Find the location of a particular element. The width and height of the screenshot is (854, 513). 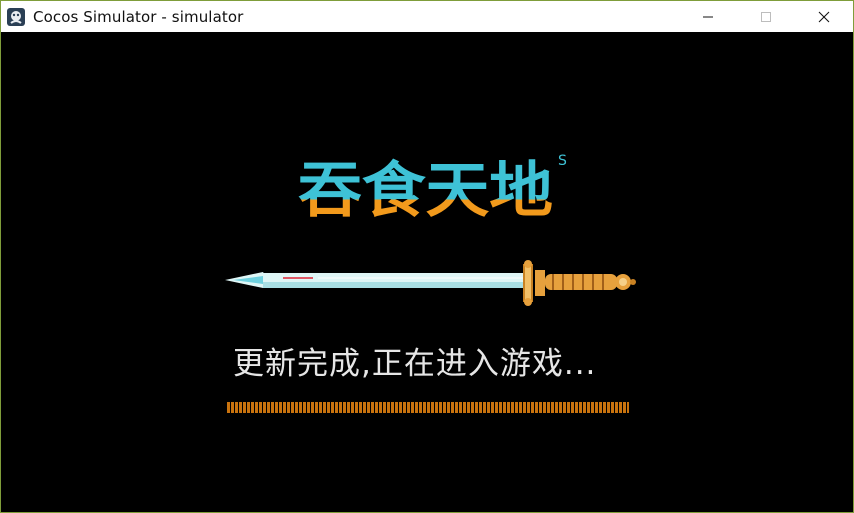

close-icon is located at coordinates (824, 16).